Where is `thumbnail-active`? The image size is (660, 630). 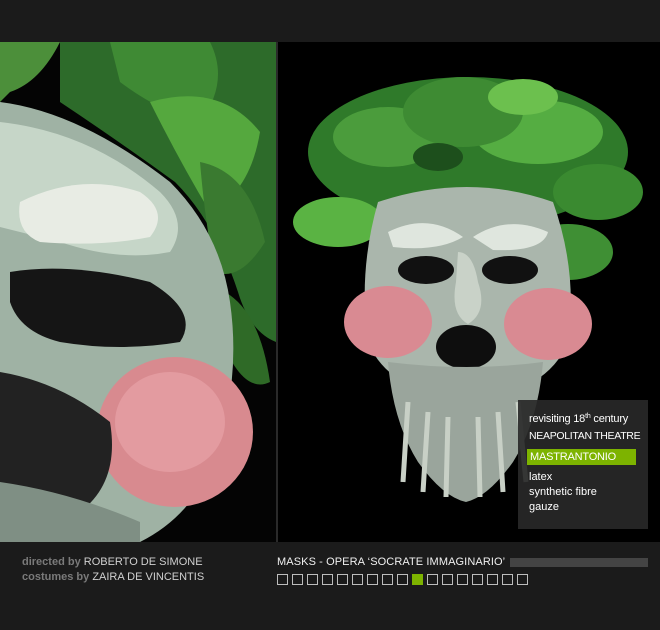 thumbnail-active is located at coordinates (417, 579).